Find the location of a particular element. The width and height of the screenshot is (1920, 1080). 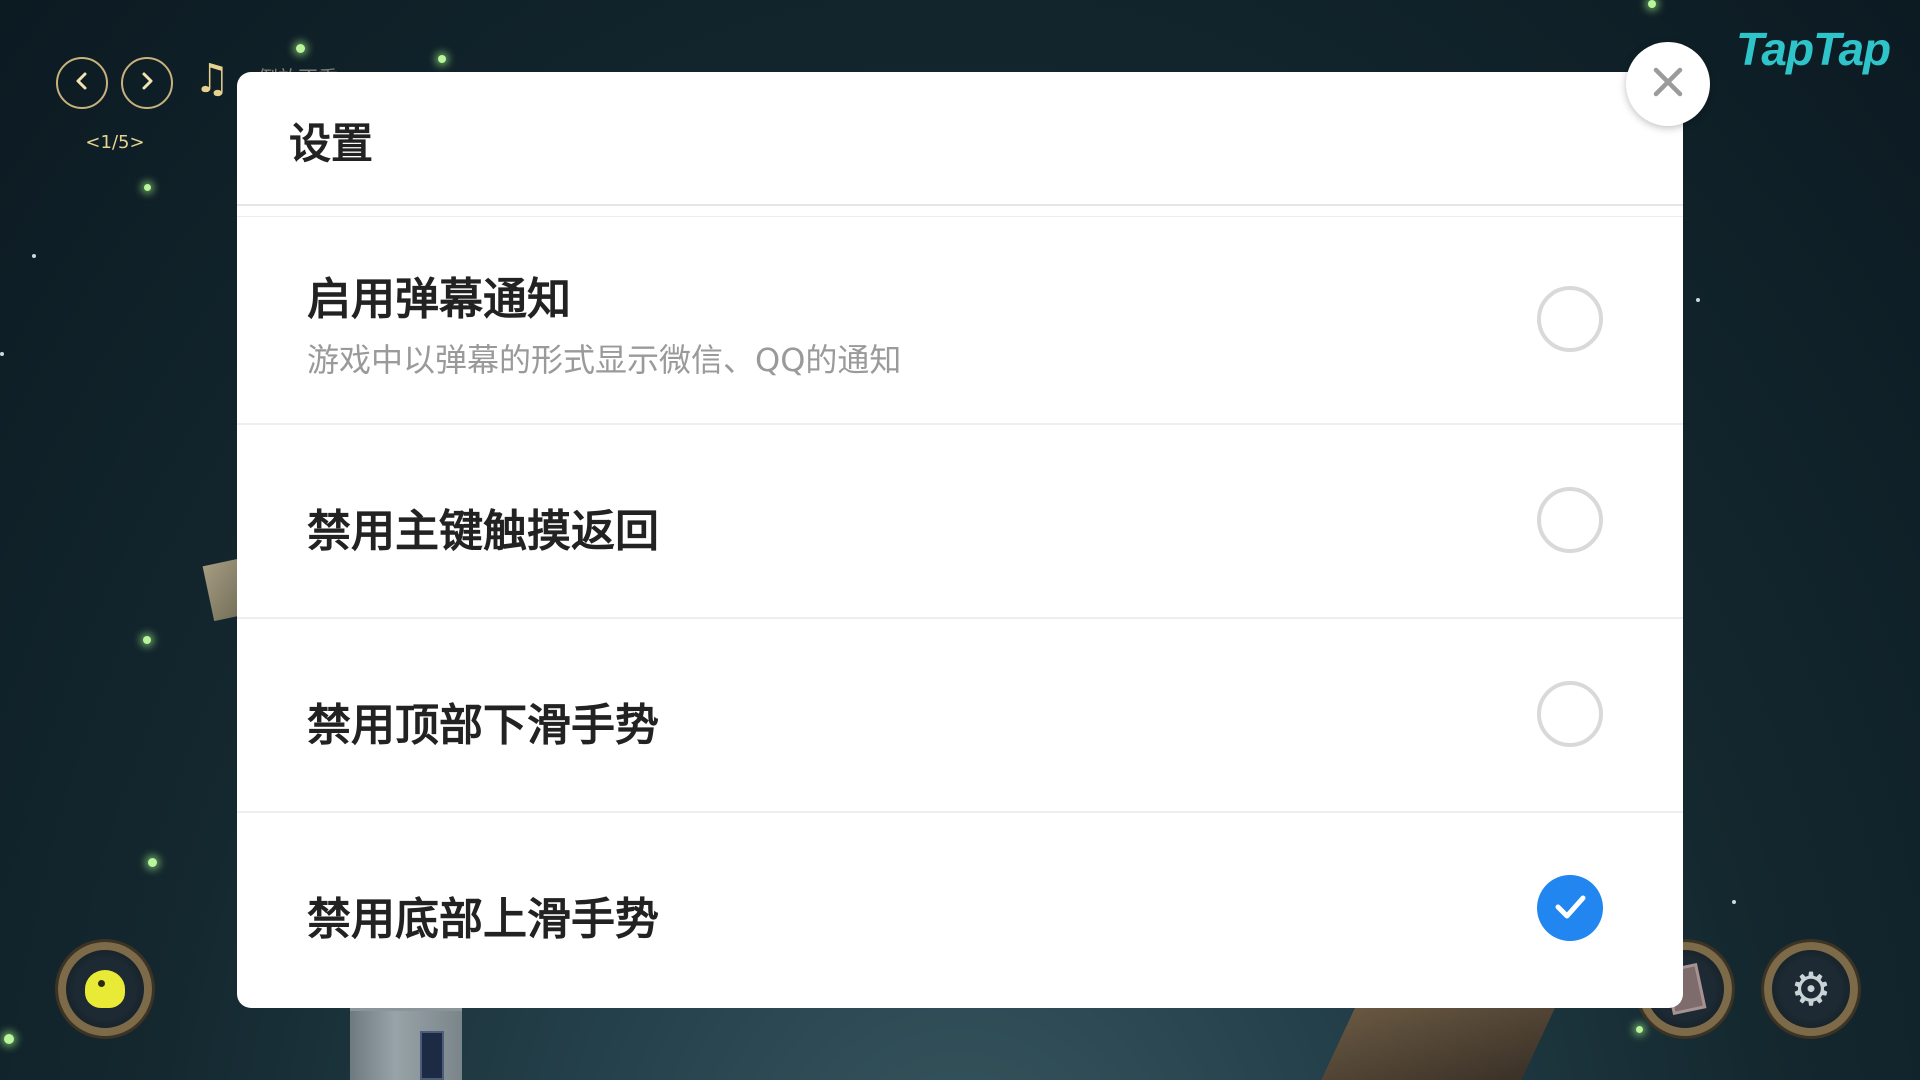

character-icon is located at coordinates (105, 989).